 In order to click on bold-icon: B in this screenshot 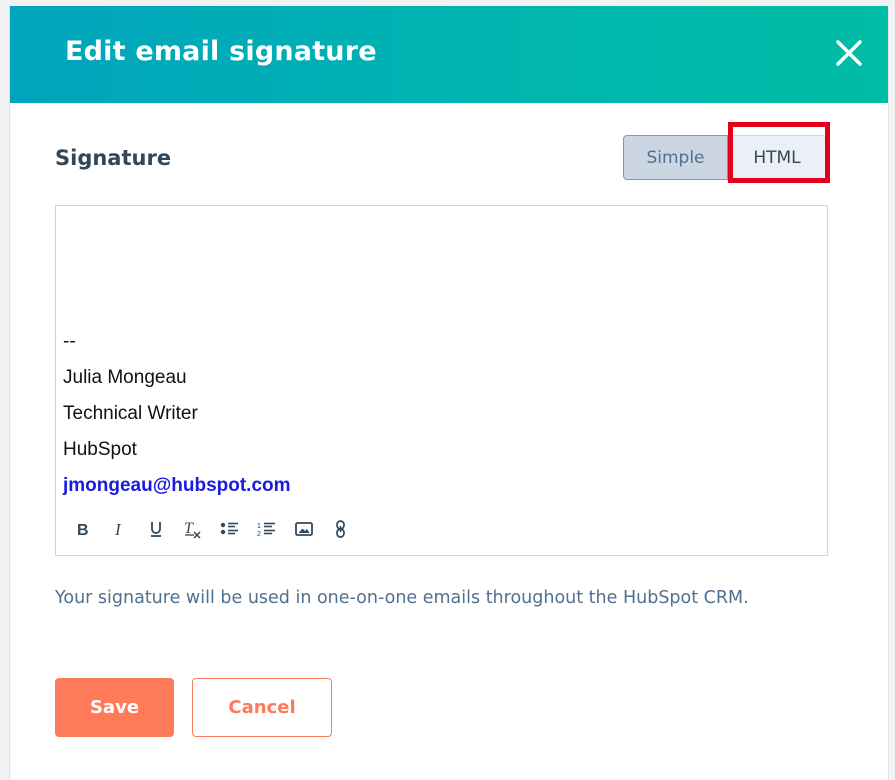, I will do `click(83, 530)`.